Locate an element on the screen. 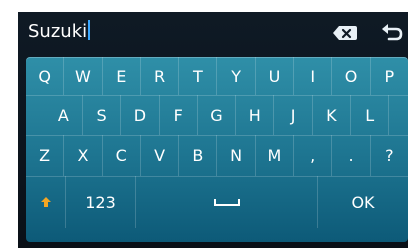 This screenshot has height=248, width=408. shift-arrow-icon is located at coordinates (45, 202).